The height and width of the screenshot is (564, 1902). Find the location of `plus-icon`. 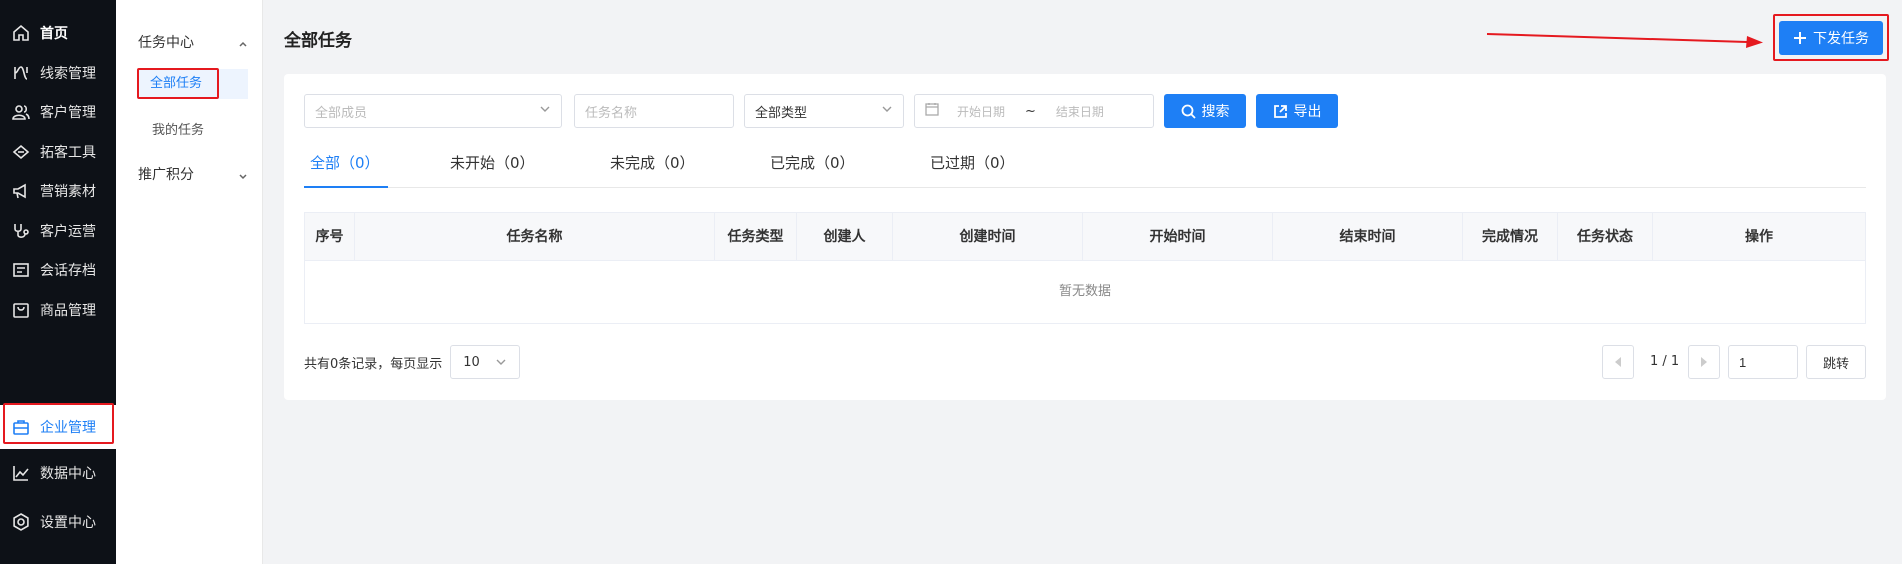

plus-icon is located at coordinates (1800, 38).